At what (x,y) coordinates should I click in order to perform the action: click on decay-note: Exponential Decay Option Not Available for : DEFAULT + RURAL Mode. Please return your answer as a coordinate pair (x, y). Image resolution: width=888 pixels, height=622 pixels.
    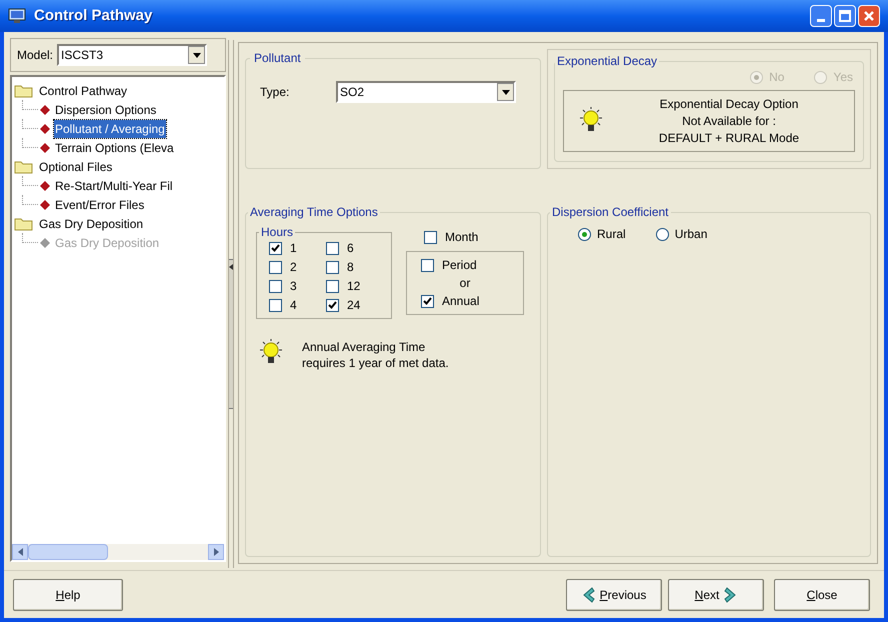
    Looking at the image, I should click on (729, 121).